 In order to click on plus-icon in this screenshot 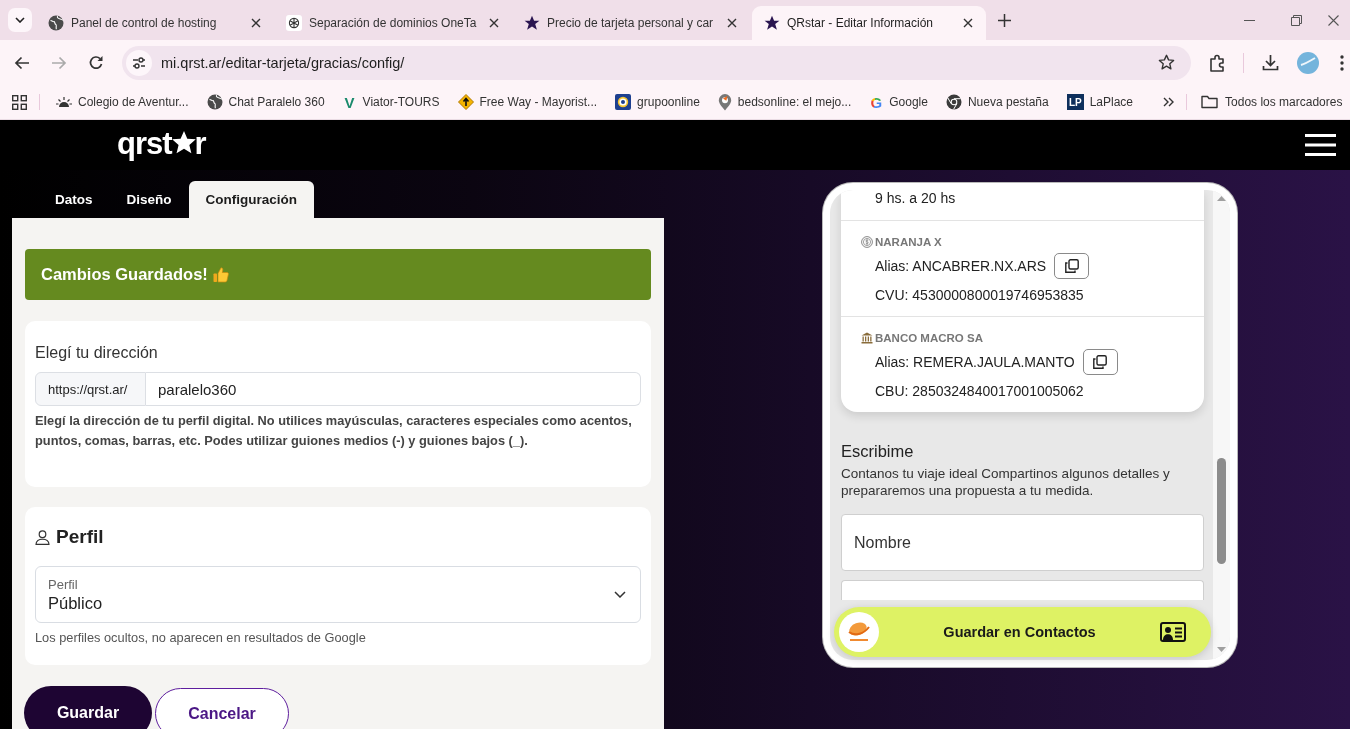, I will do `click(1004, 20)`.